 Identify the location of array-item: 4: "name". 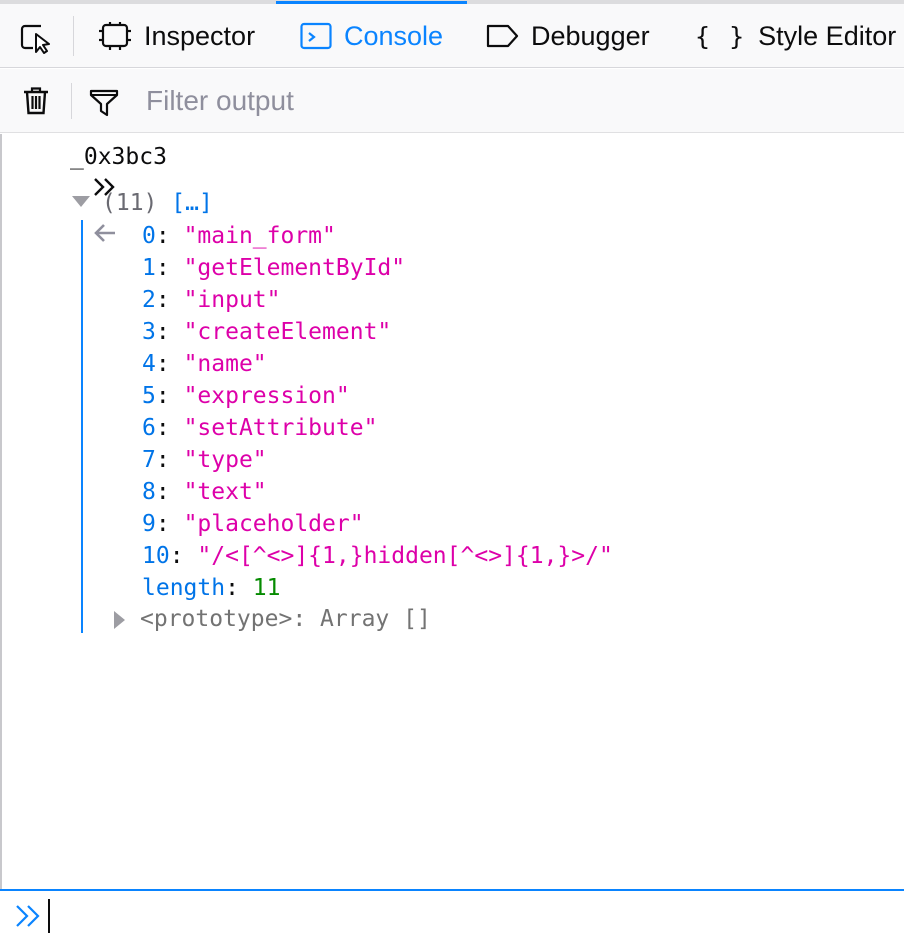
(204, 364).